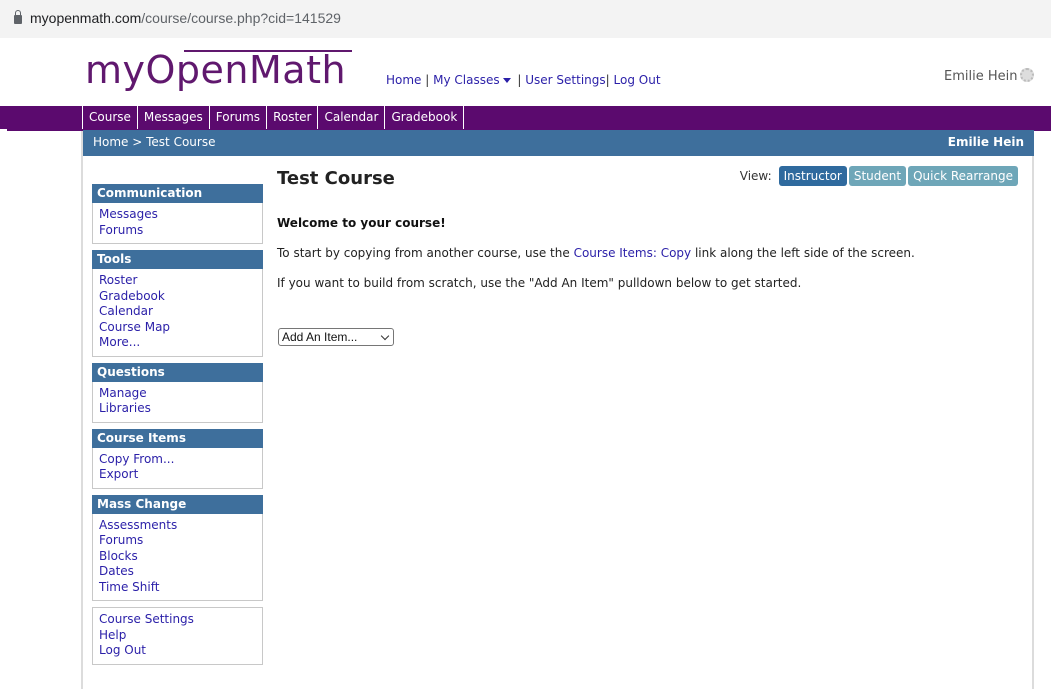 This screenshot has width=1051, height=689. I want to click on sidebar-block-course-items: Course Items Copy From... Export, so click(177, 458).